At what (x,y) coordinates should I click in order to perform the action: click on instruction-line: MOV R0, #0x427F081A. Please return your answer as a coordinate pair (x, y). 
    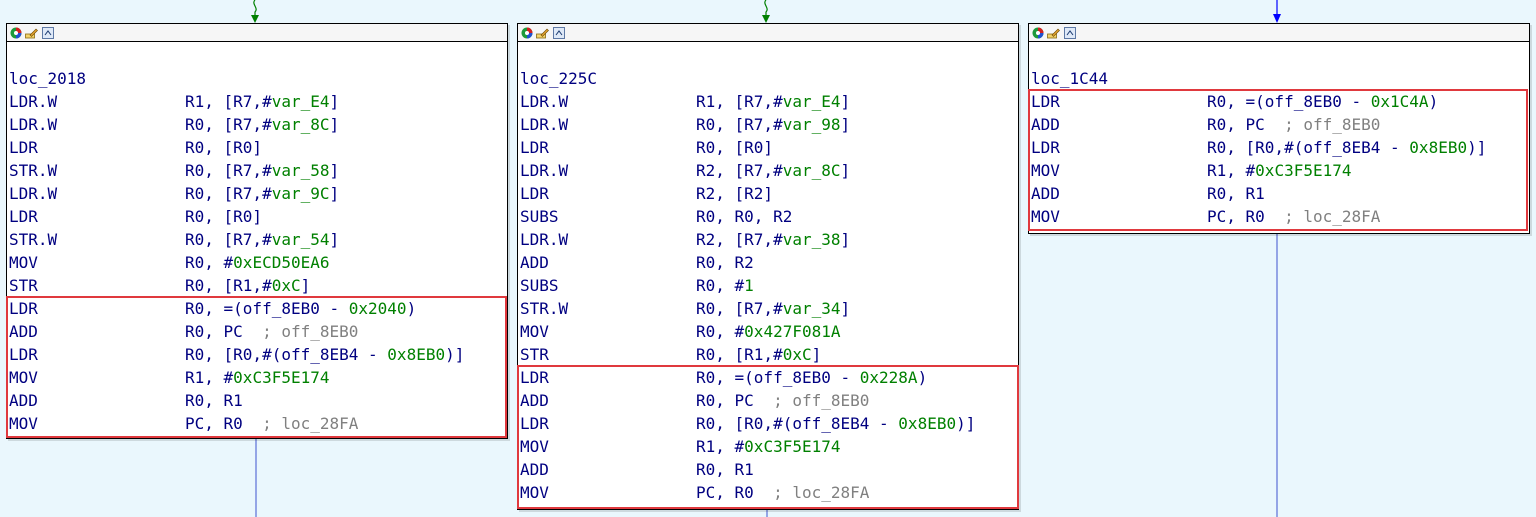
    Looking at the image, I should click on (768, 331).